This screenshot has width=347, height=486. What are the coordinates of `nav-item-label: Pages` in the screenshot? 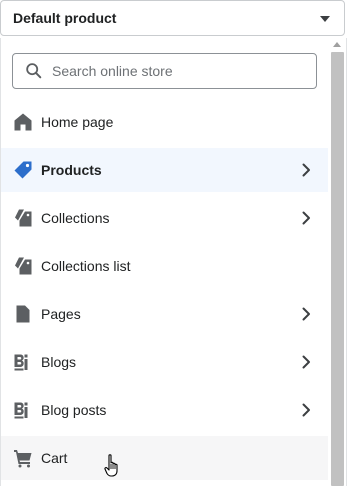 It's located at (61, 314).